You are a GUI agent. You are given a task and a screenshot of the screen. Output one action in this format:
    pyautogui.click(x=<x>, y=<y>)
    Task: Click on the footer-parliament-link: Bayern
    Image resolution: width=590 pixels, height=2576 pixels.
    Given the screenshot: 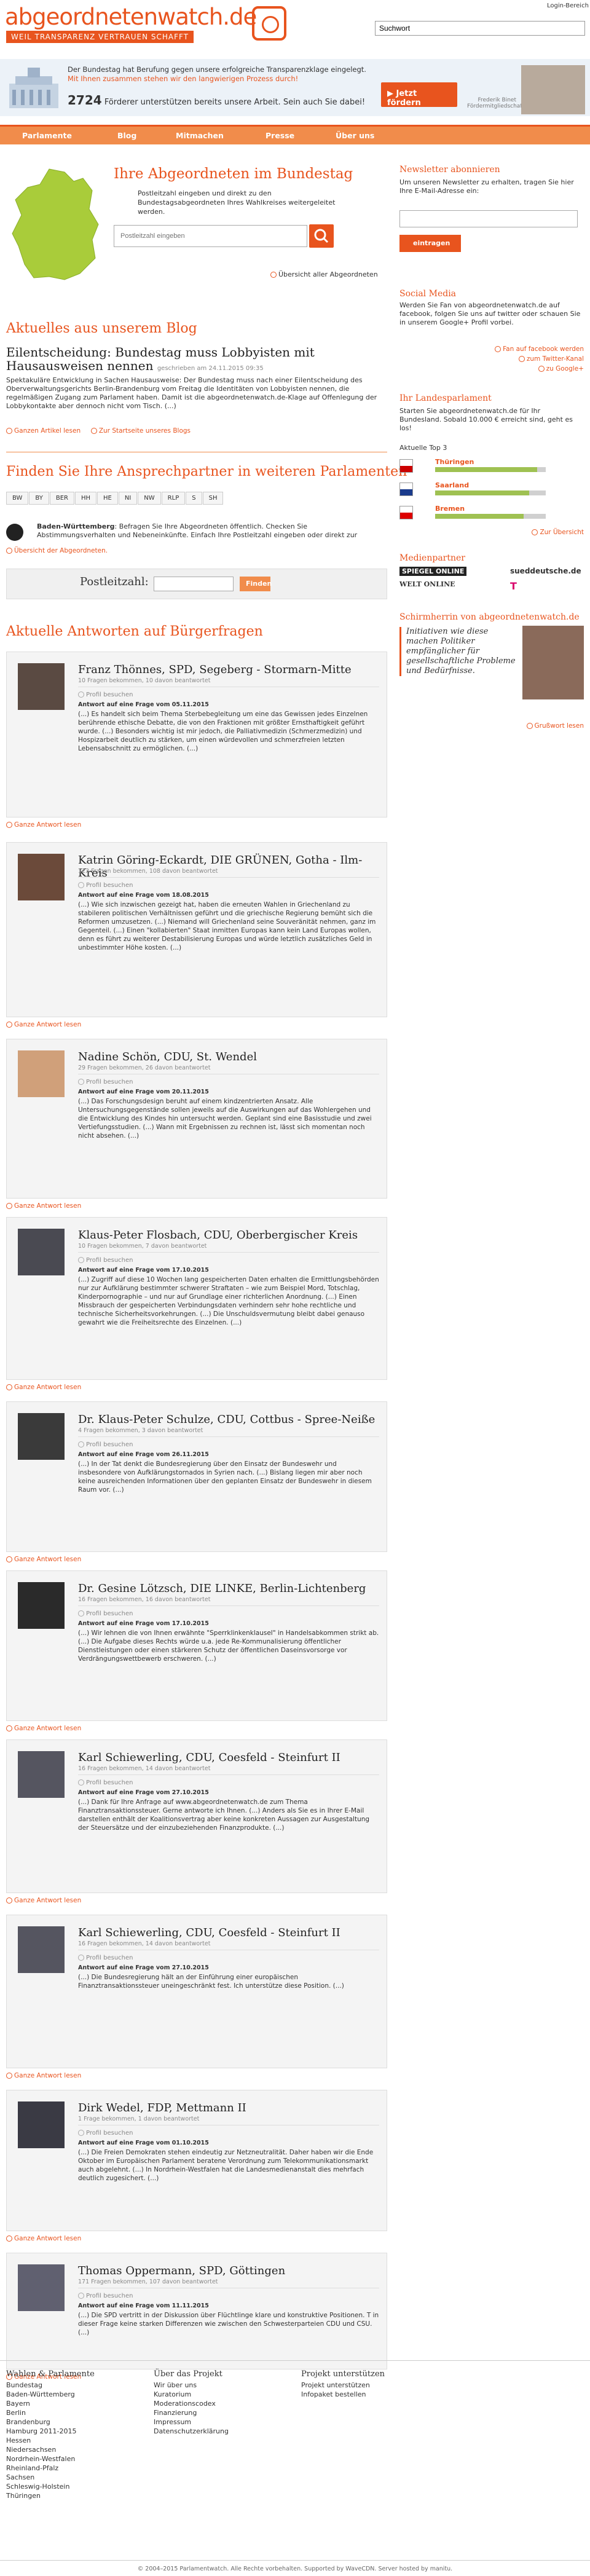 What is the action you would take?
    pyautogui.click(x=51, y=2404)
    